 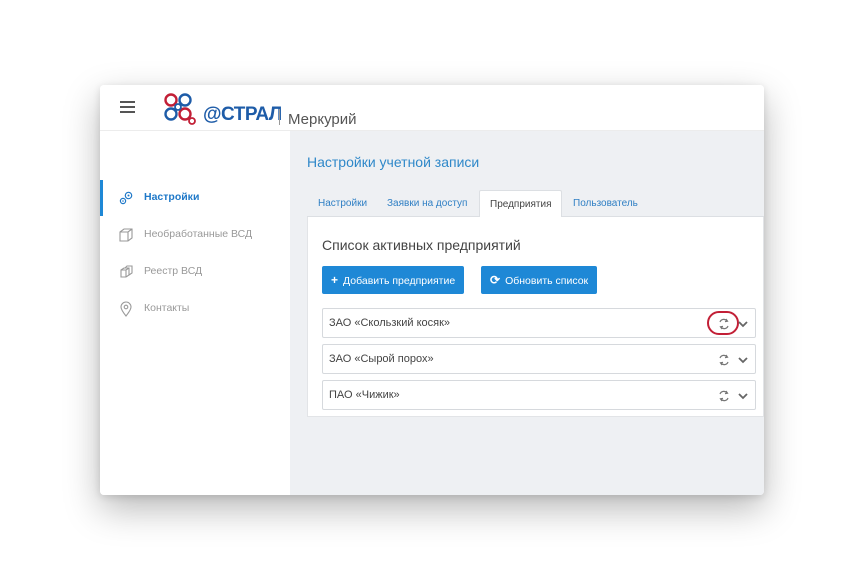 I want to click on enterprise-row: ЗАО «Сырой порох», so click(x=539, y=359).